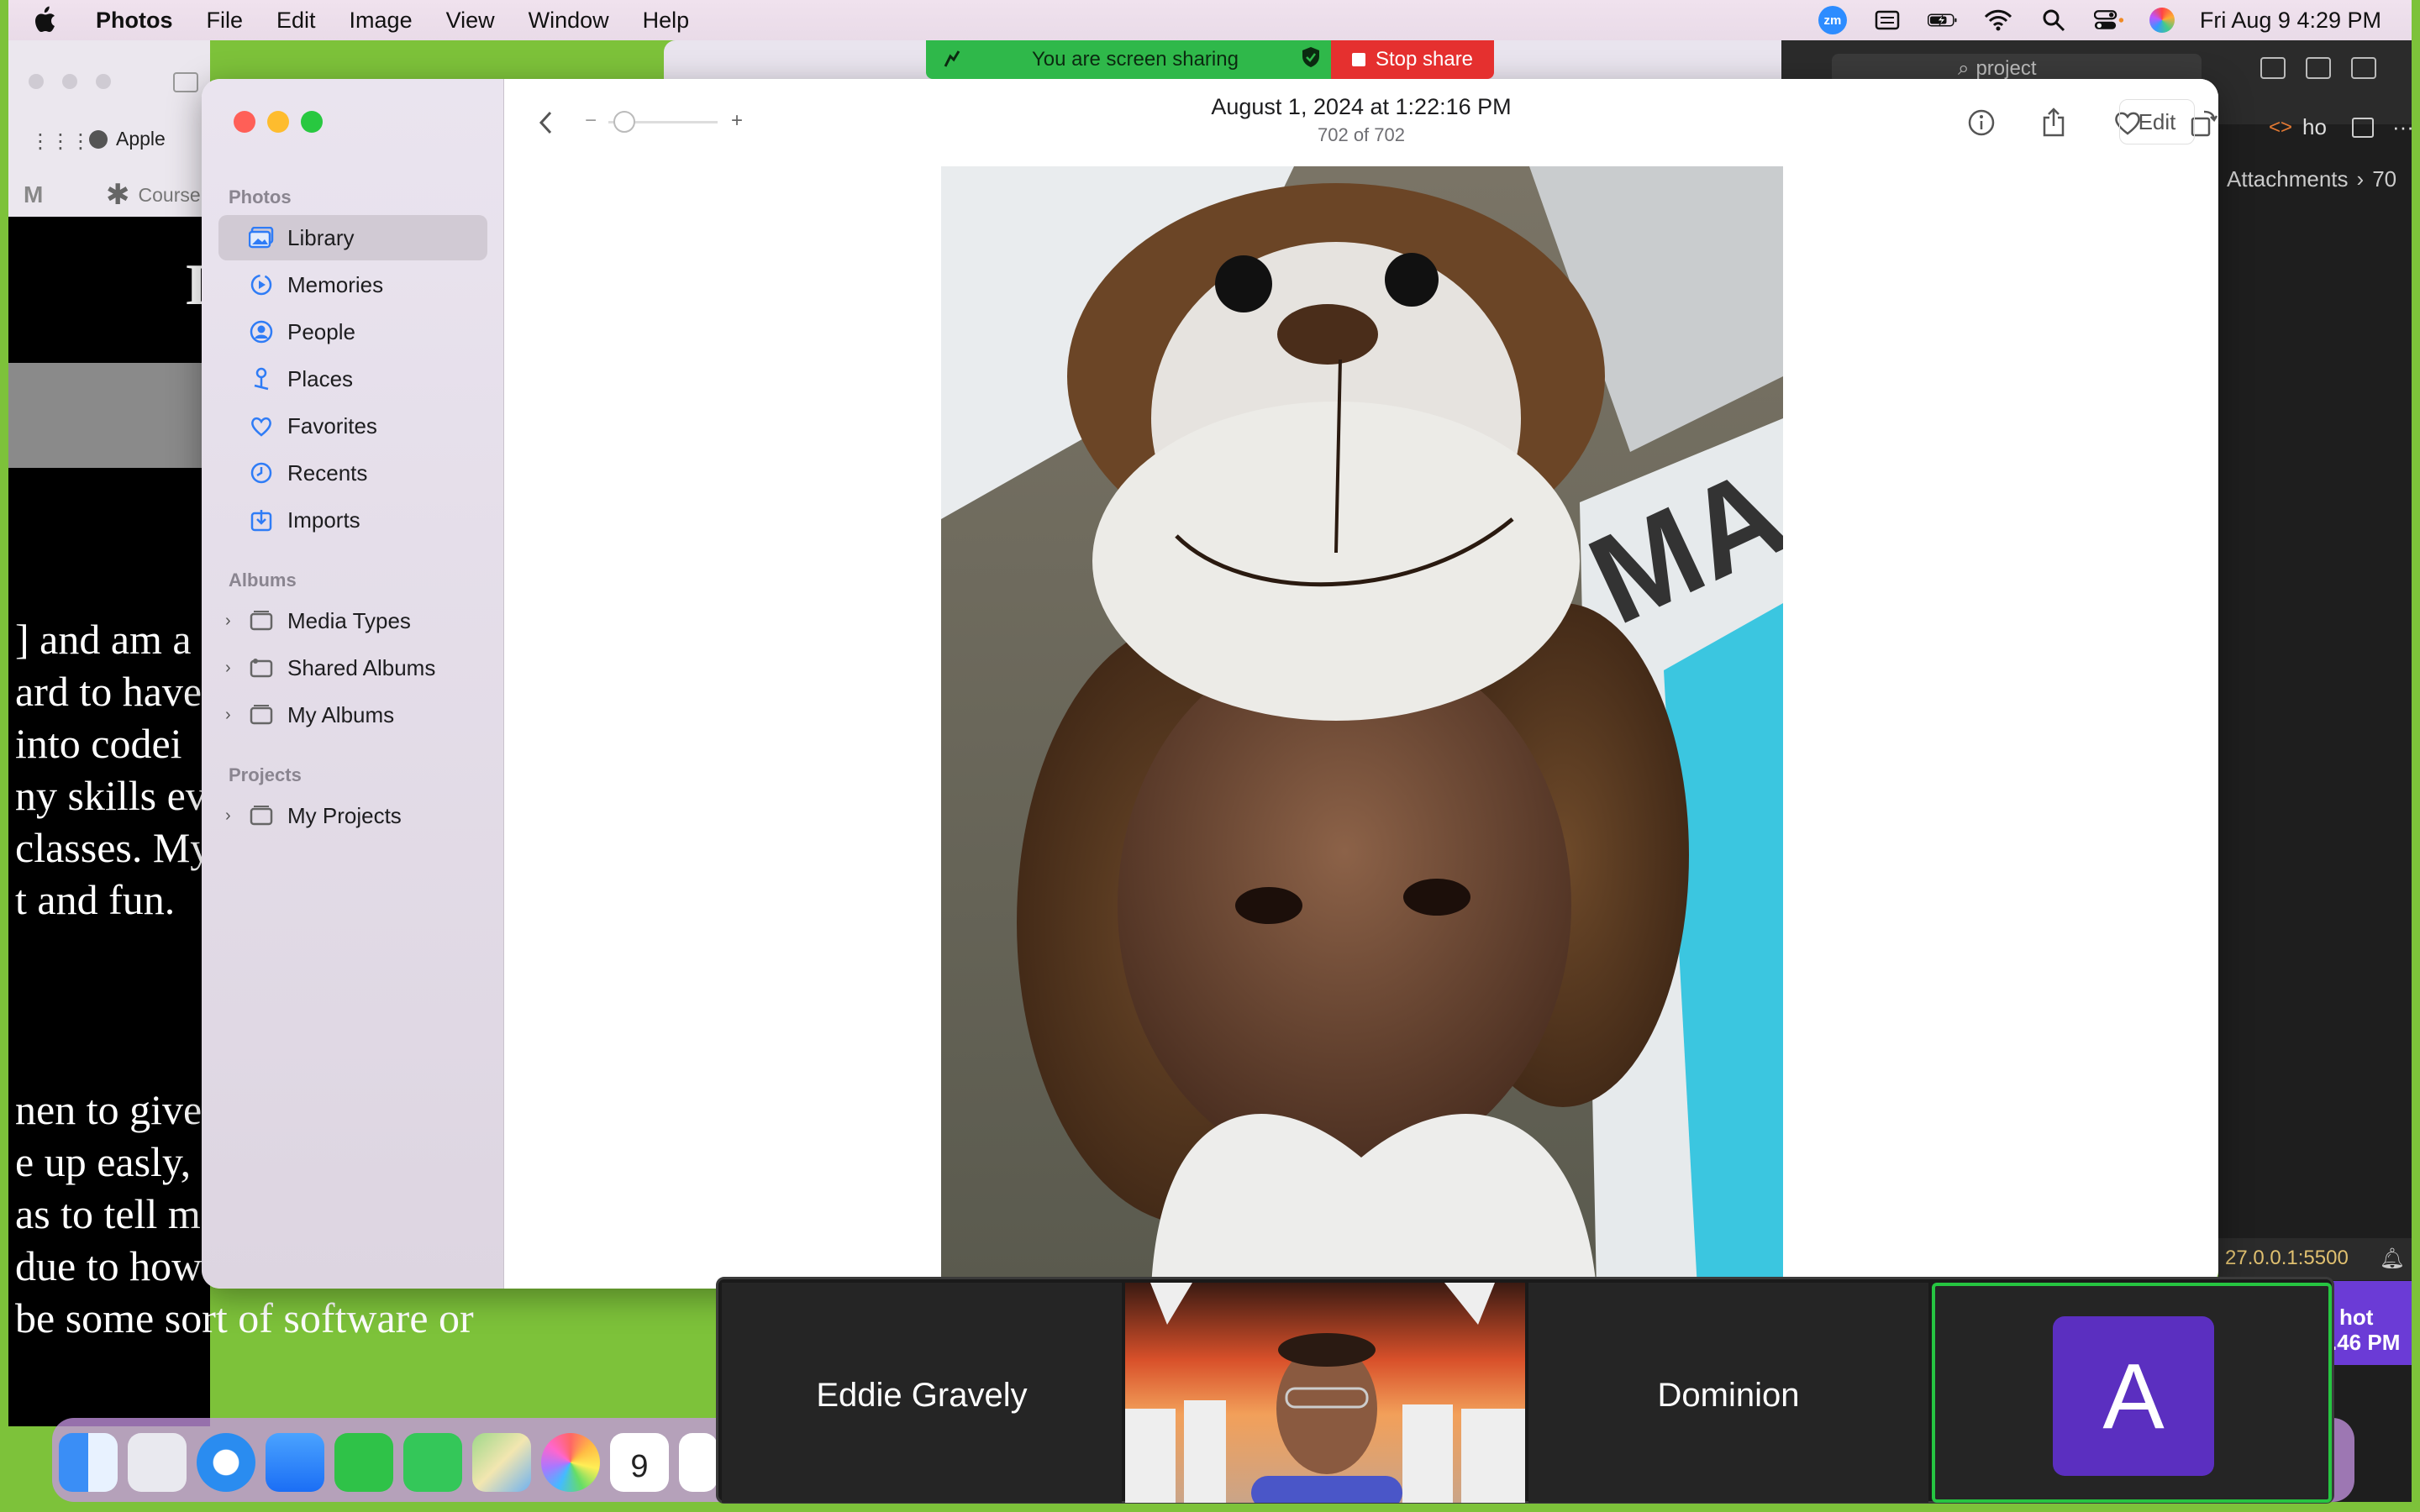 The width and height of the screenshot is (2420, 1512). Describe the element at coordinates (352, 520) in the screenshot. I see `sidebar-item-imports: Imports` at that location.